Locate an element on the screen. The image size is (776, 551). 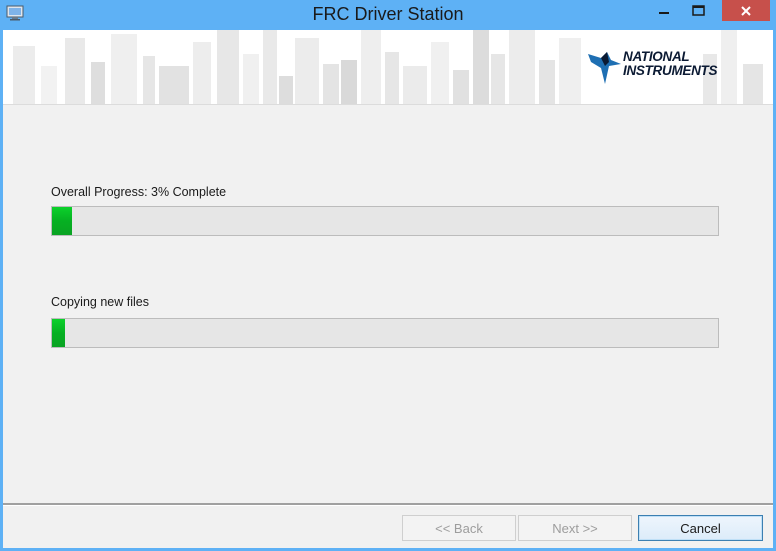
banner-divider is located at coordinates (388, 104).